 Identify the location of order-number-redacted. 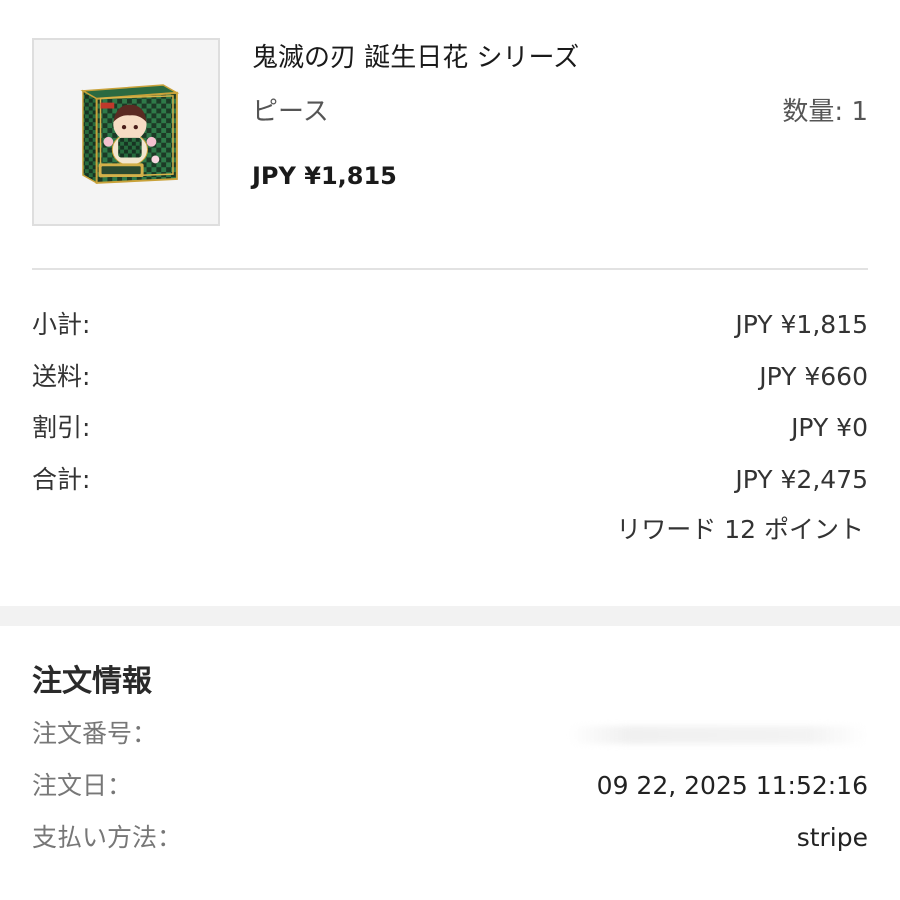
(718, 735).